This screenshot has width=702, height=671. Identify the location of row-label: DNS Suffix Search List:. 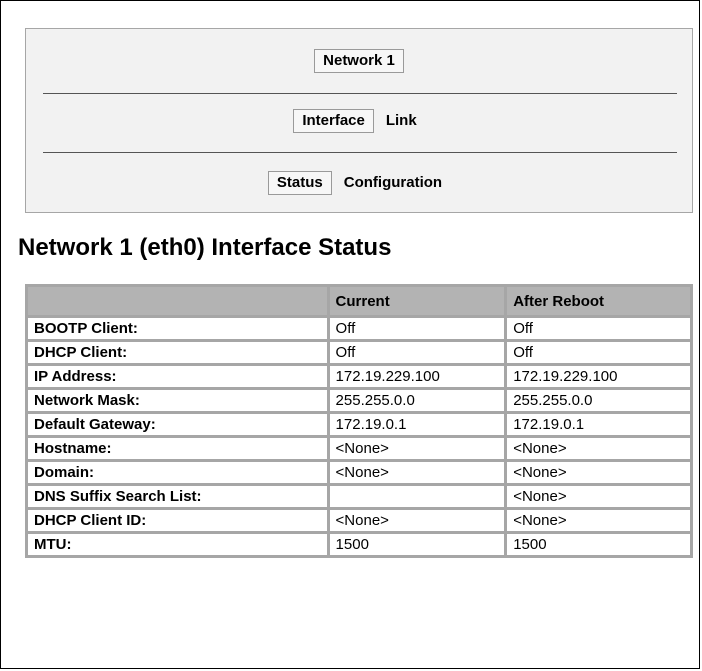
(177, 496).